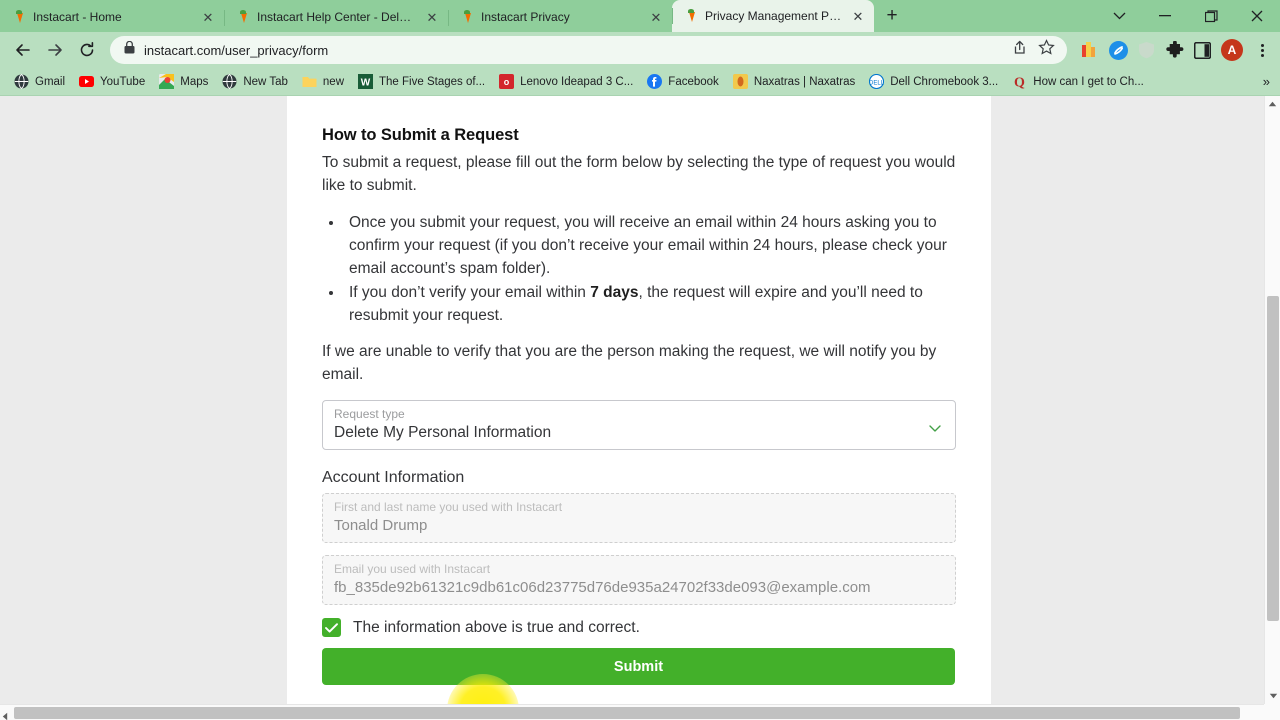 The height and width of the screenshot is (720, 1280). I want to click on bookmark-label: new, so click(333, 81).